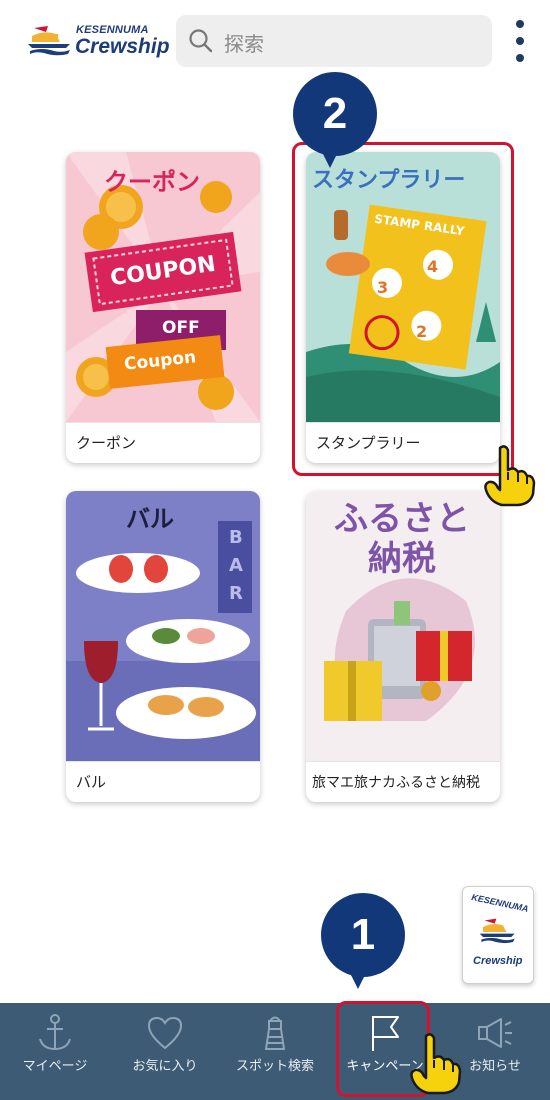 The height and width of the screenshot is (1100, 550). What do you see at coordinates (495, 1033) in the screenshot?
I see `megaphone-icon` at bounding box center [495, 1033].